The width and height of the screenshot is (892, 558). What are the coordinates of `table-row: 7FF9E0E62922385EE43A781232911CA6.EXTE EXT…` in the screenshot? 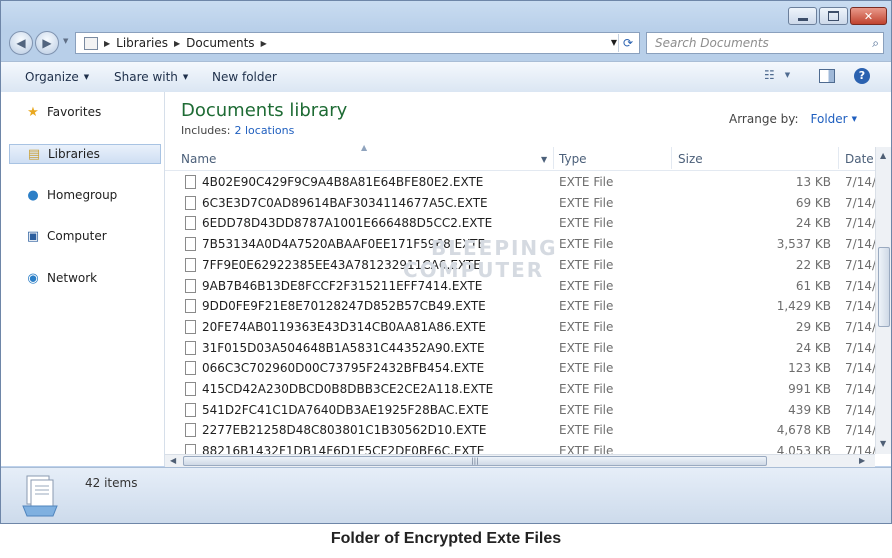 It's located at (520, 265).